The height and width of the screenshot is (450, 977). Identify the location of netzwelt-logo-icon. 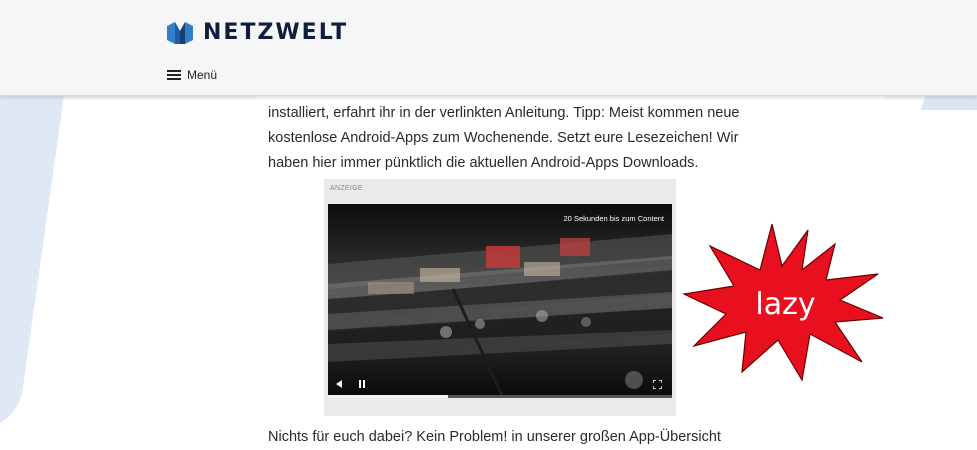
(180, 32).